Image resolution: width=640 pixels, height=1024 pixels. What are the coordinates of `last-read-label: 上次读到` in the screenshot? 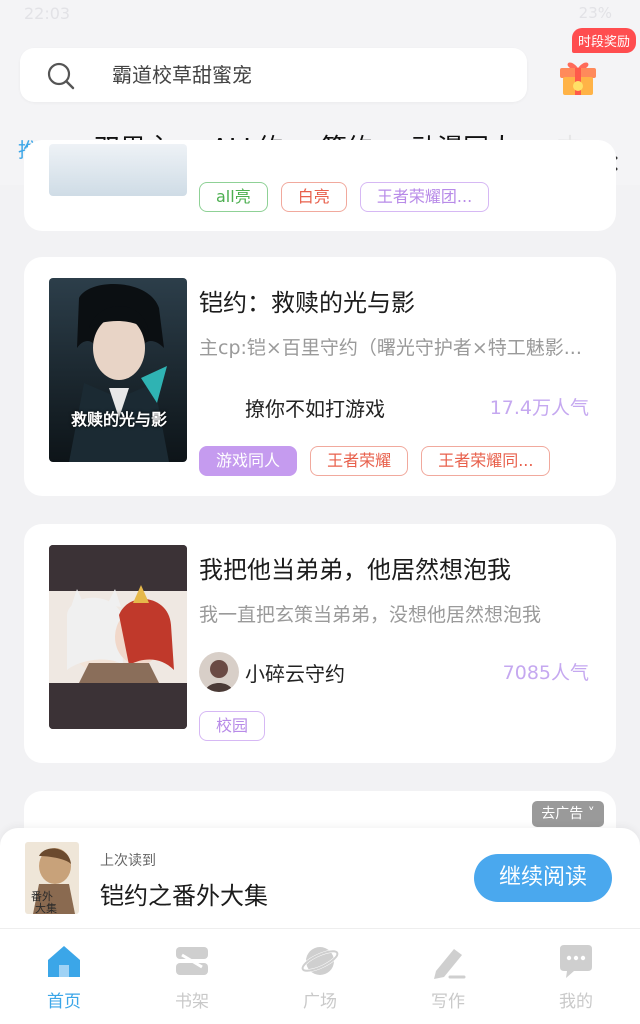 It's located at (128, 861).